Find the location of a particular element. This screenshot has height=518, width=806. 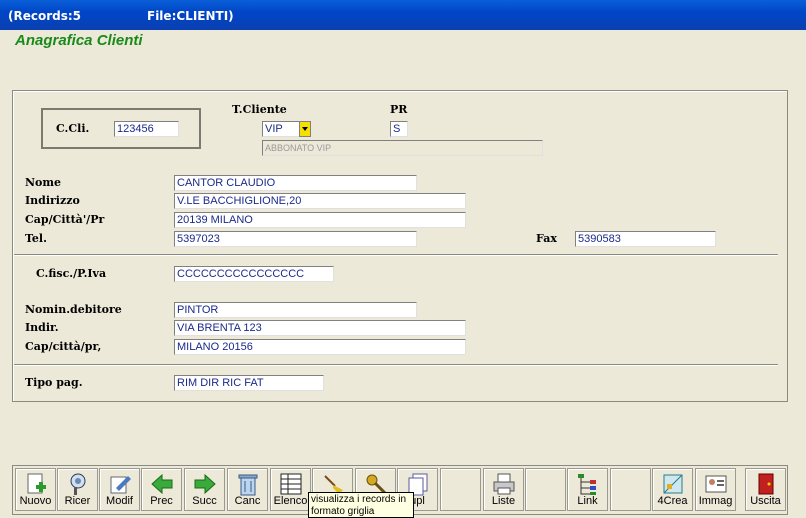

capcitta-label: Cap/città/pr, is located at coordinates (63, 346).